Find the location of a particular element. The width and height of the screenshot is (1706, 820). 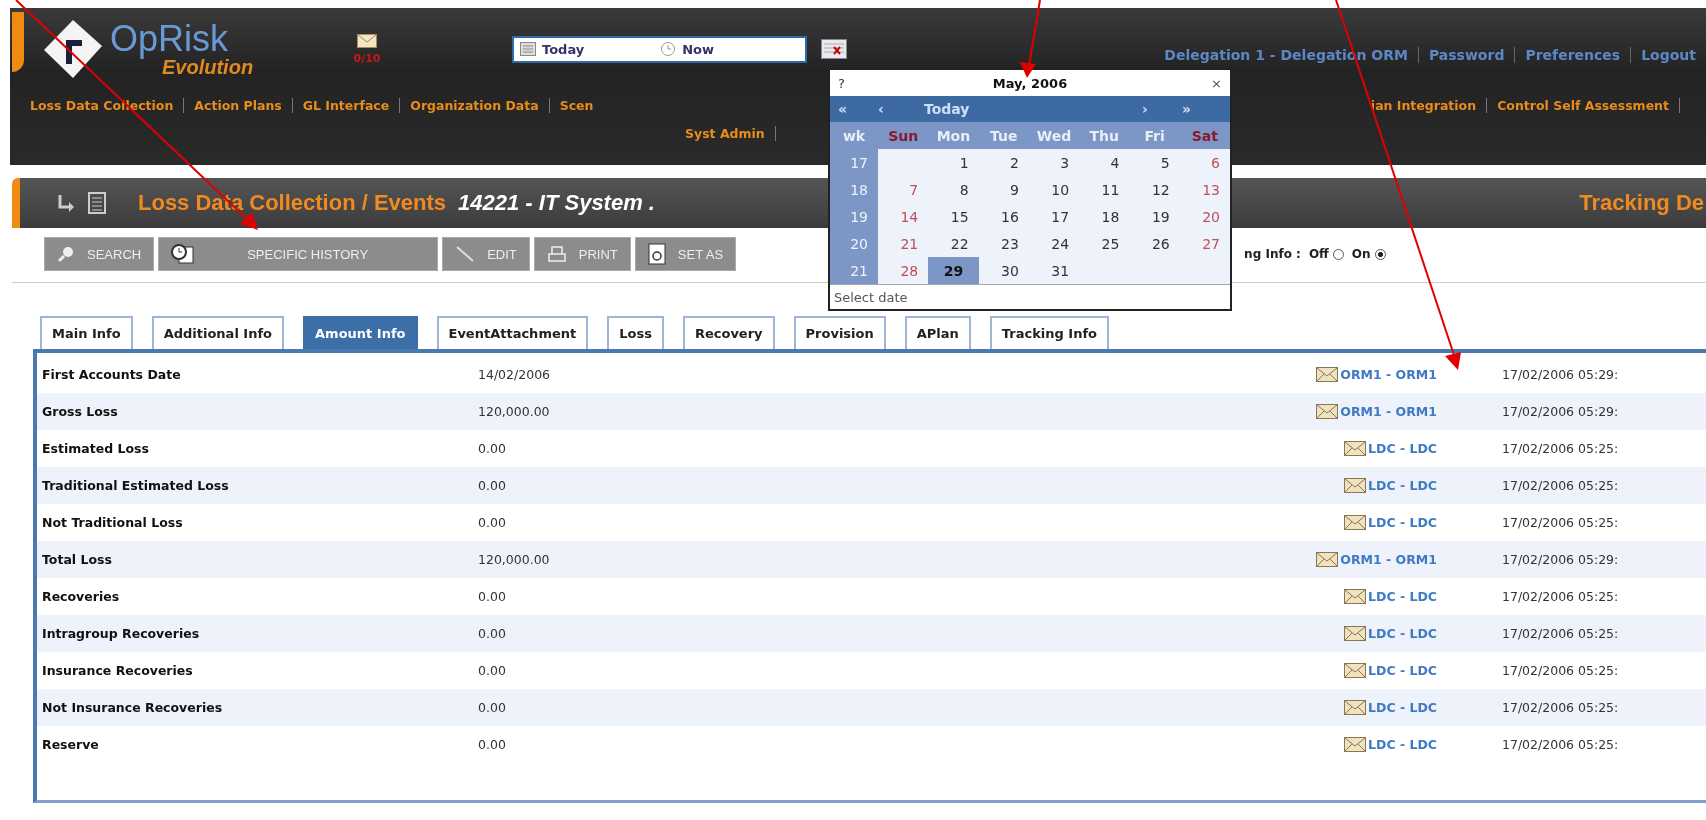

accent-stripe is located at coordinates (18, 42).